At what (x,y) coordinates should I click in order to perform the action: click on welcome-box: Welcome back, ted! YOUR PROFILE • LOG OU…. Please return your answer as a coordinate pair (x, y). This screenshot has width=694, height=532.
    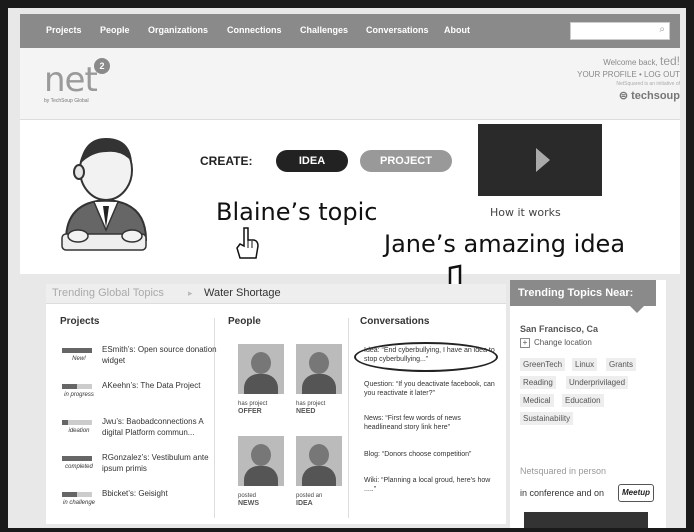
    Looking at the image, I should click on (628, 78).